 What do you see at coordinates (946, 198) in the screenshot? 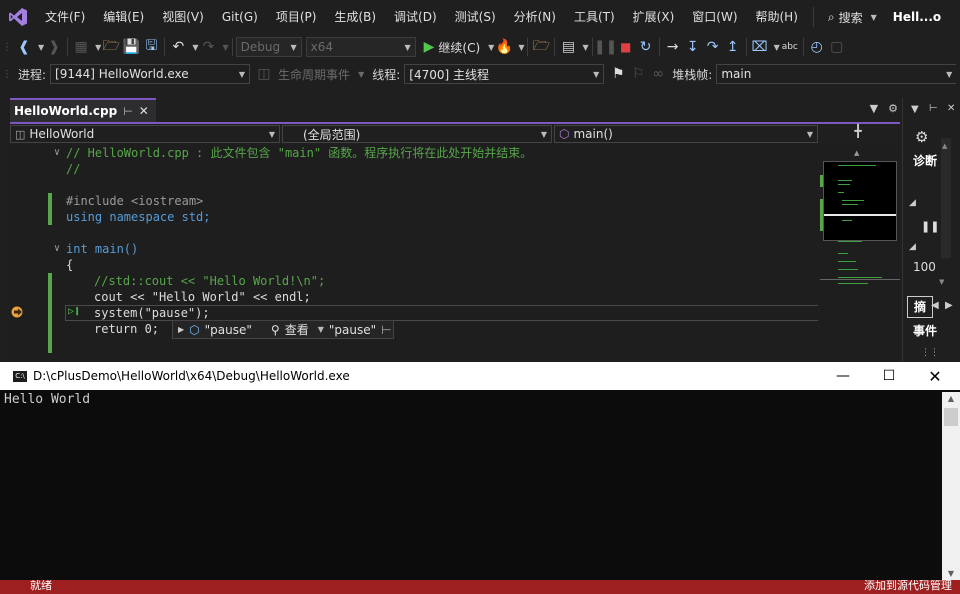
I see `panel-scrollbar: ▲` at bounding box center [946, 198].